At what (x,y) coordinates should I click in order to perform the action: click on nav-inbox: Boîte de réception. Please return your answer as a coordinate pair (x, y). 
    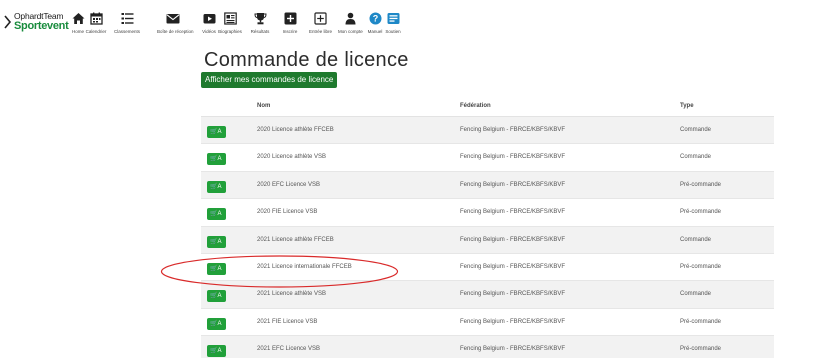
    Looking at the image, I should click on (175, 23).